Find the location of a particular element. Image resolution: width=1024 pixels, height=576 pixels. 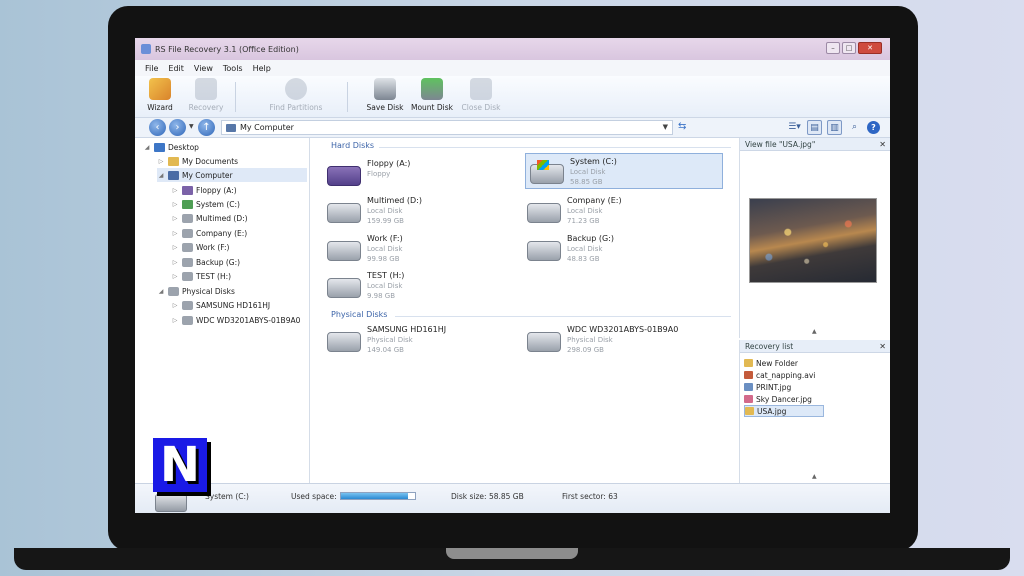

tree-item-drive: ▷ Work (F:) is located at coordinates (200, 247).